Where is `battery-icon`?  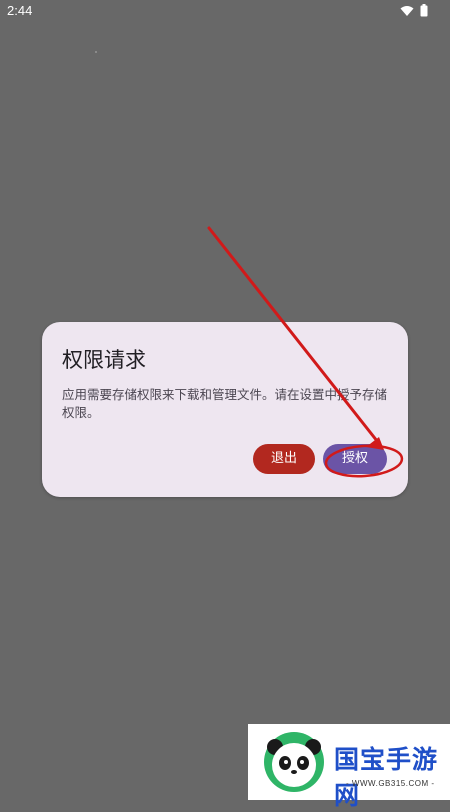
battery-icon is located at coordinates (424, 10).